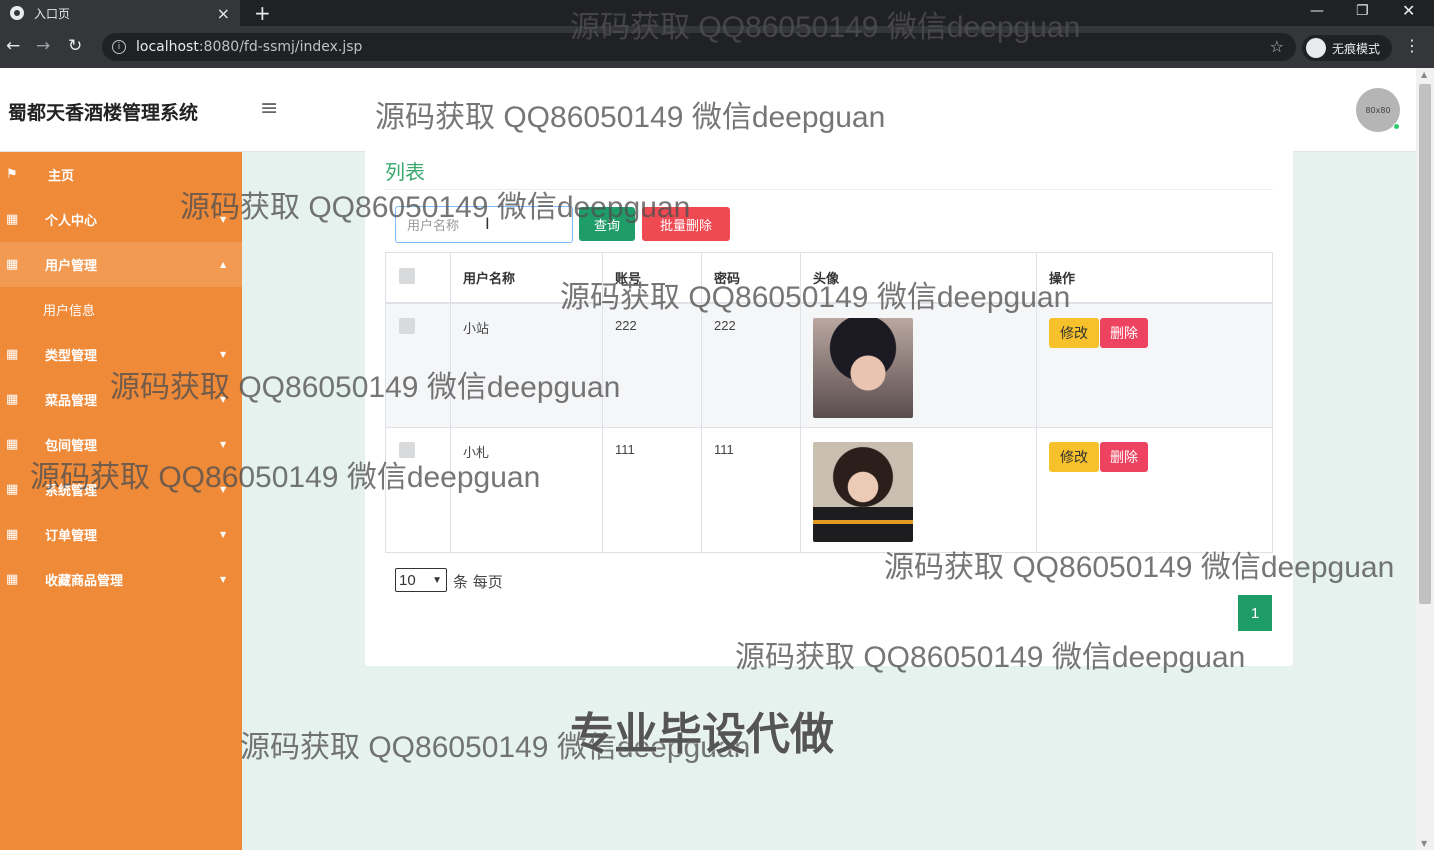  I want to click on tab-close-icon: ×, so click(223, 13).